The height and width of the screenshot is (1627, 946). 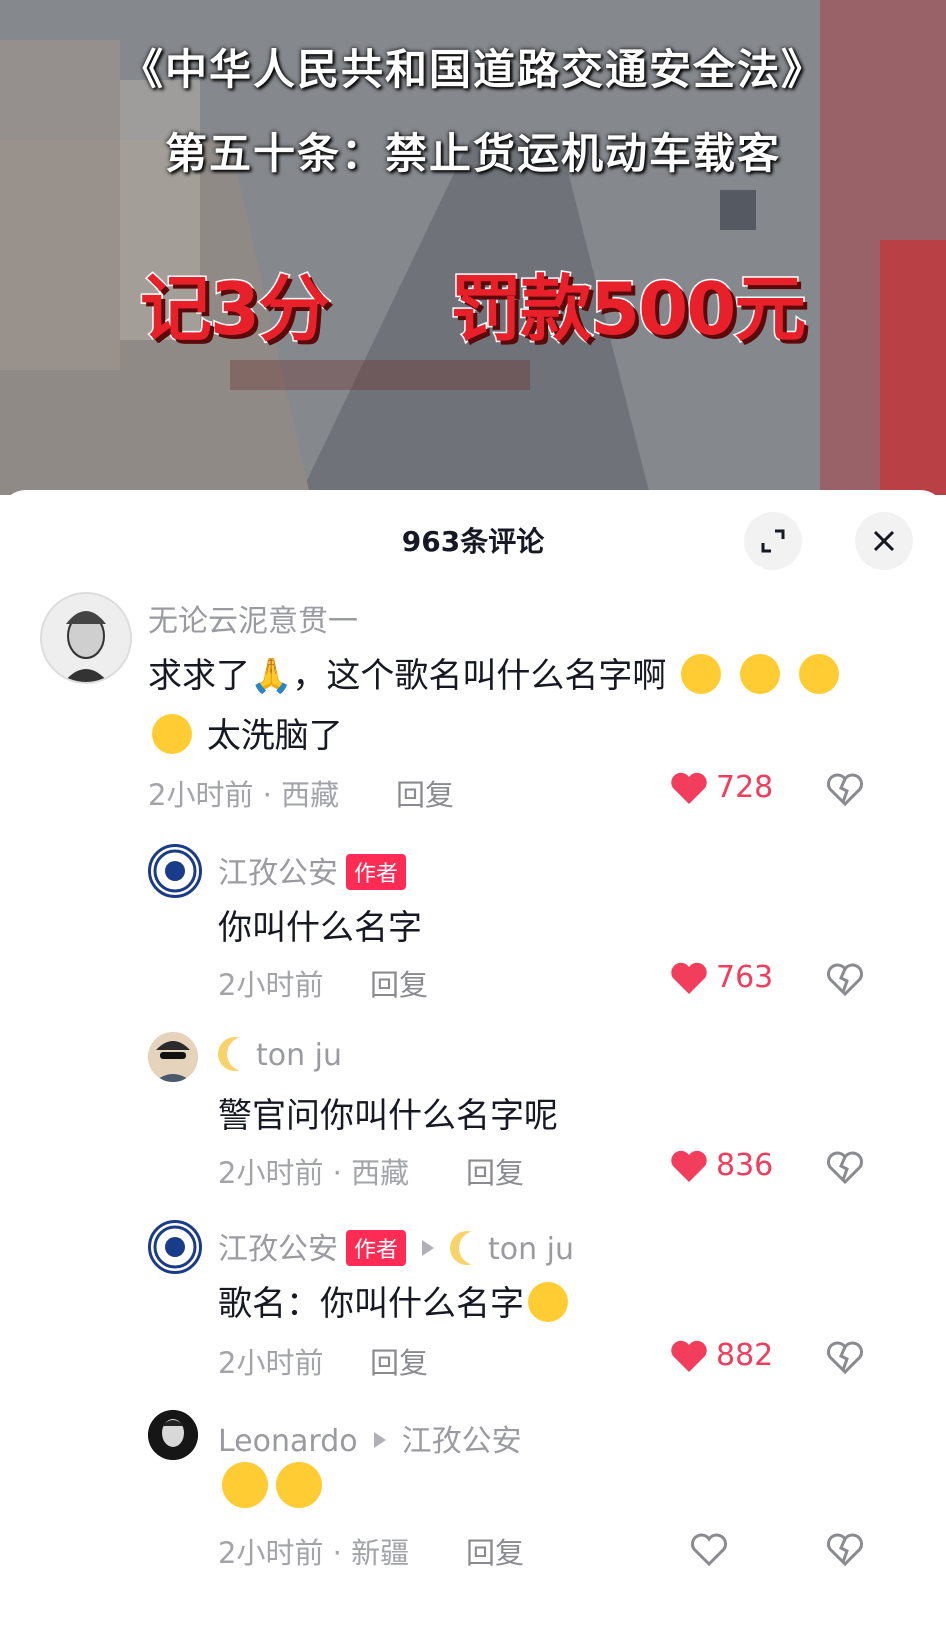 I want to click on comment-text: 求求了🙏，这个歌名叫什么名字啊, so click(x=495, y=673).